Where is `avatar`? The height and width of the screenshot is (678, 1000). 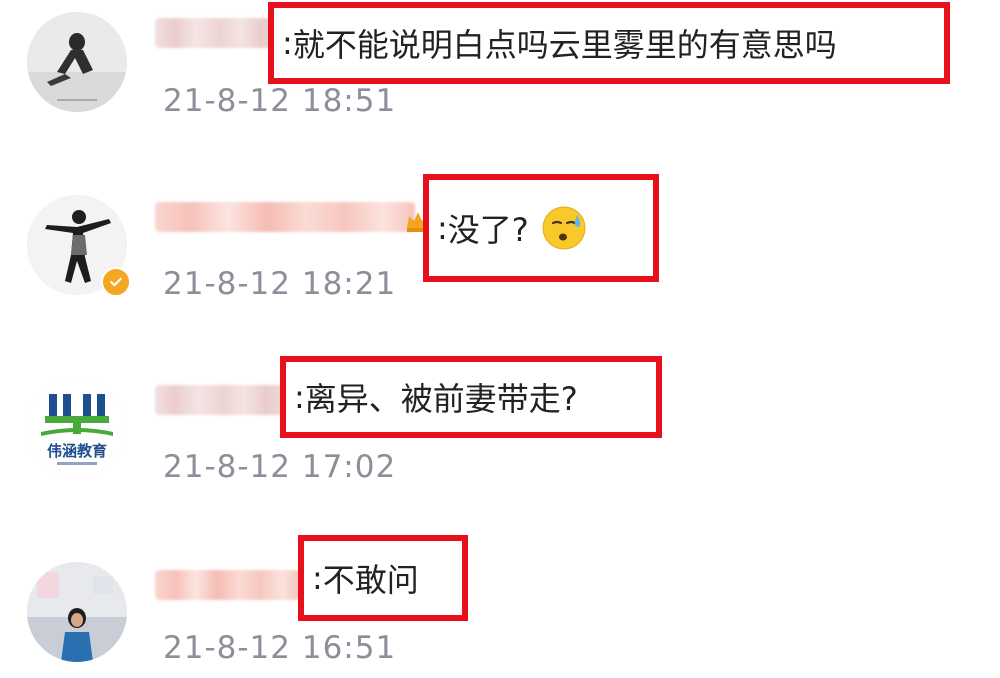
avatar is located at coordinates (77, 612).